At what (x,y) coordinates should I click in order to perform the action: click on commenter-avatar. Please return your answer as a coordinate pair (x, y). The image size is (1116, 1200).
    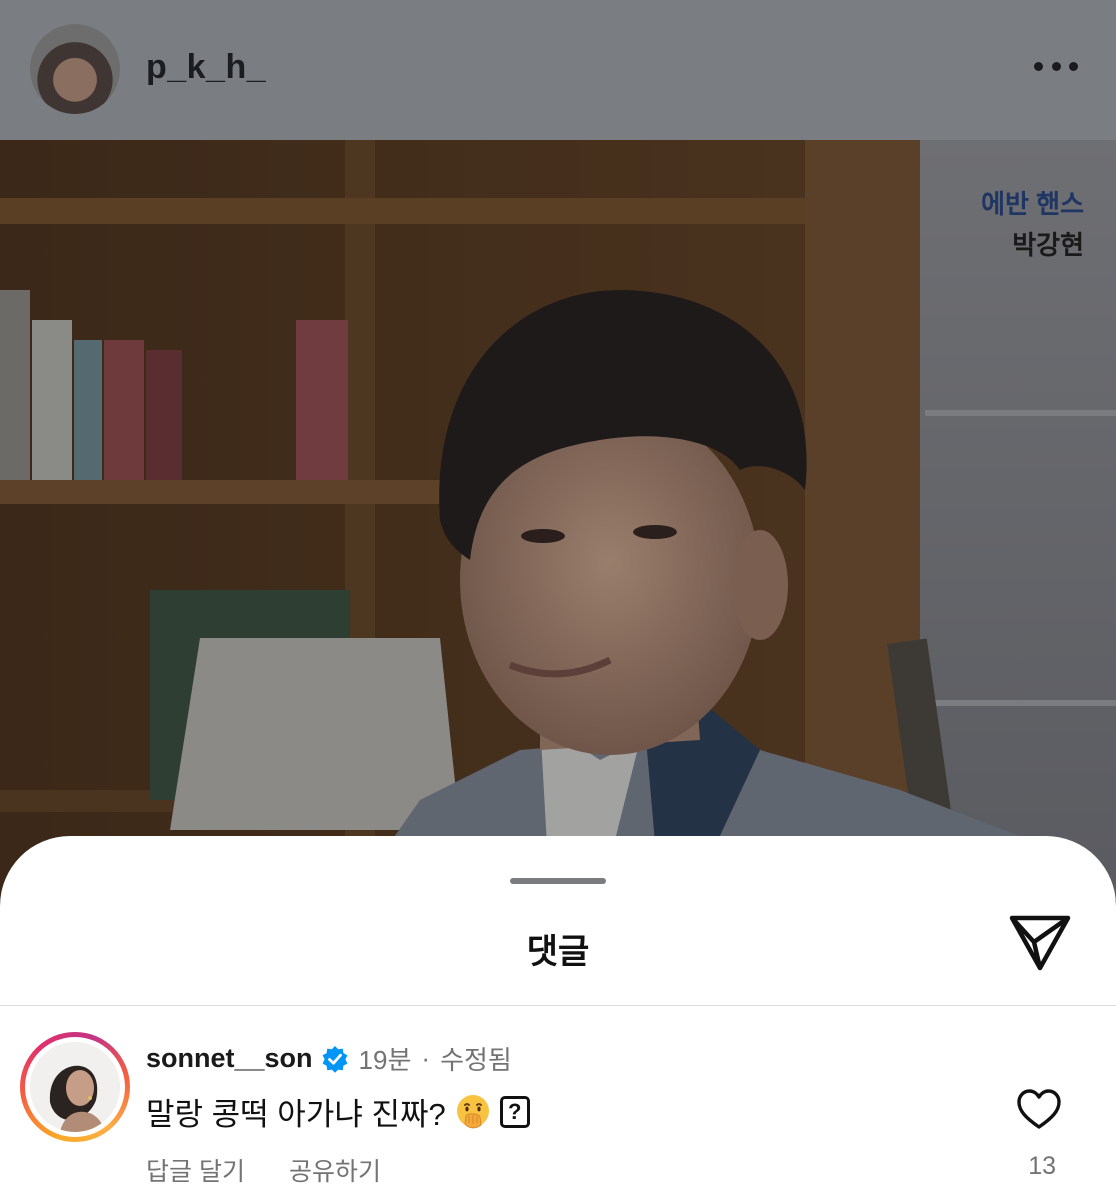
    Looking at the image, I should click on (75, 1087).